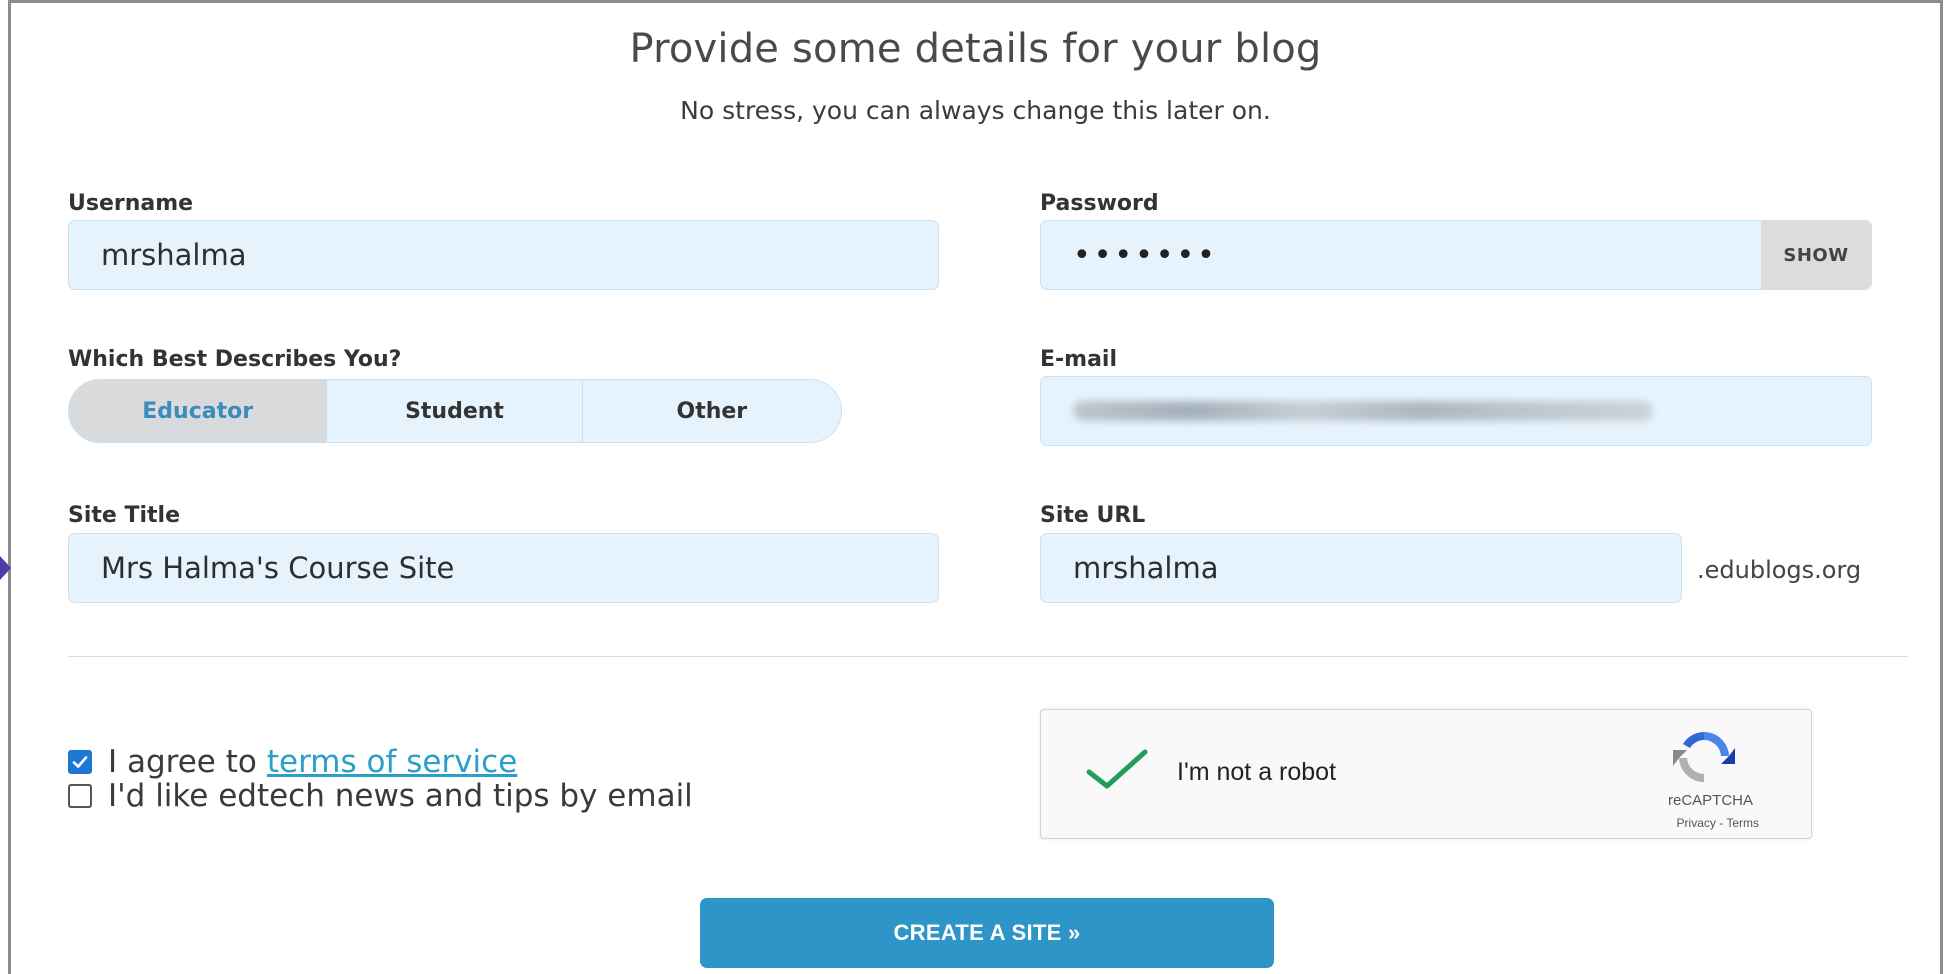 The image size is (1951, 974). What do you see at coordinates (1816, 255) in the screenshot?
I see `show-password-button: SHOW` at bounding box center [1816, 255].